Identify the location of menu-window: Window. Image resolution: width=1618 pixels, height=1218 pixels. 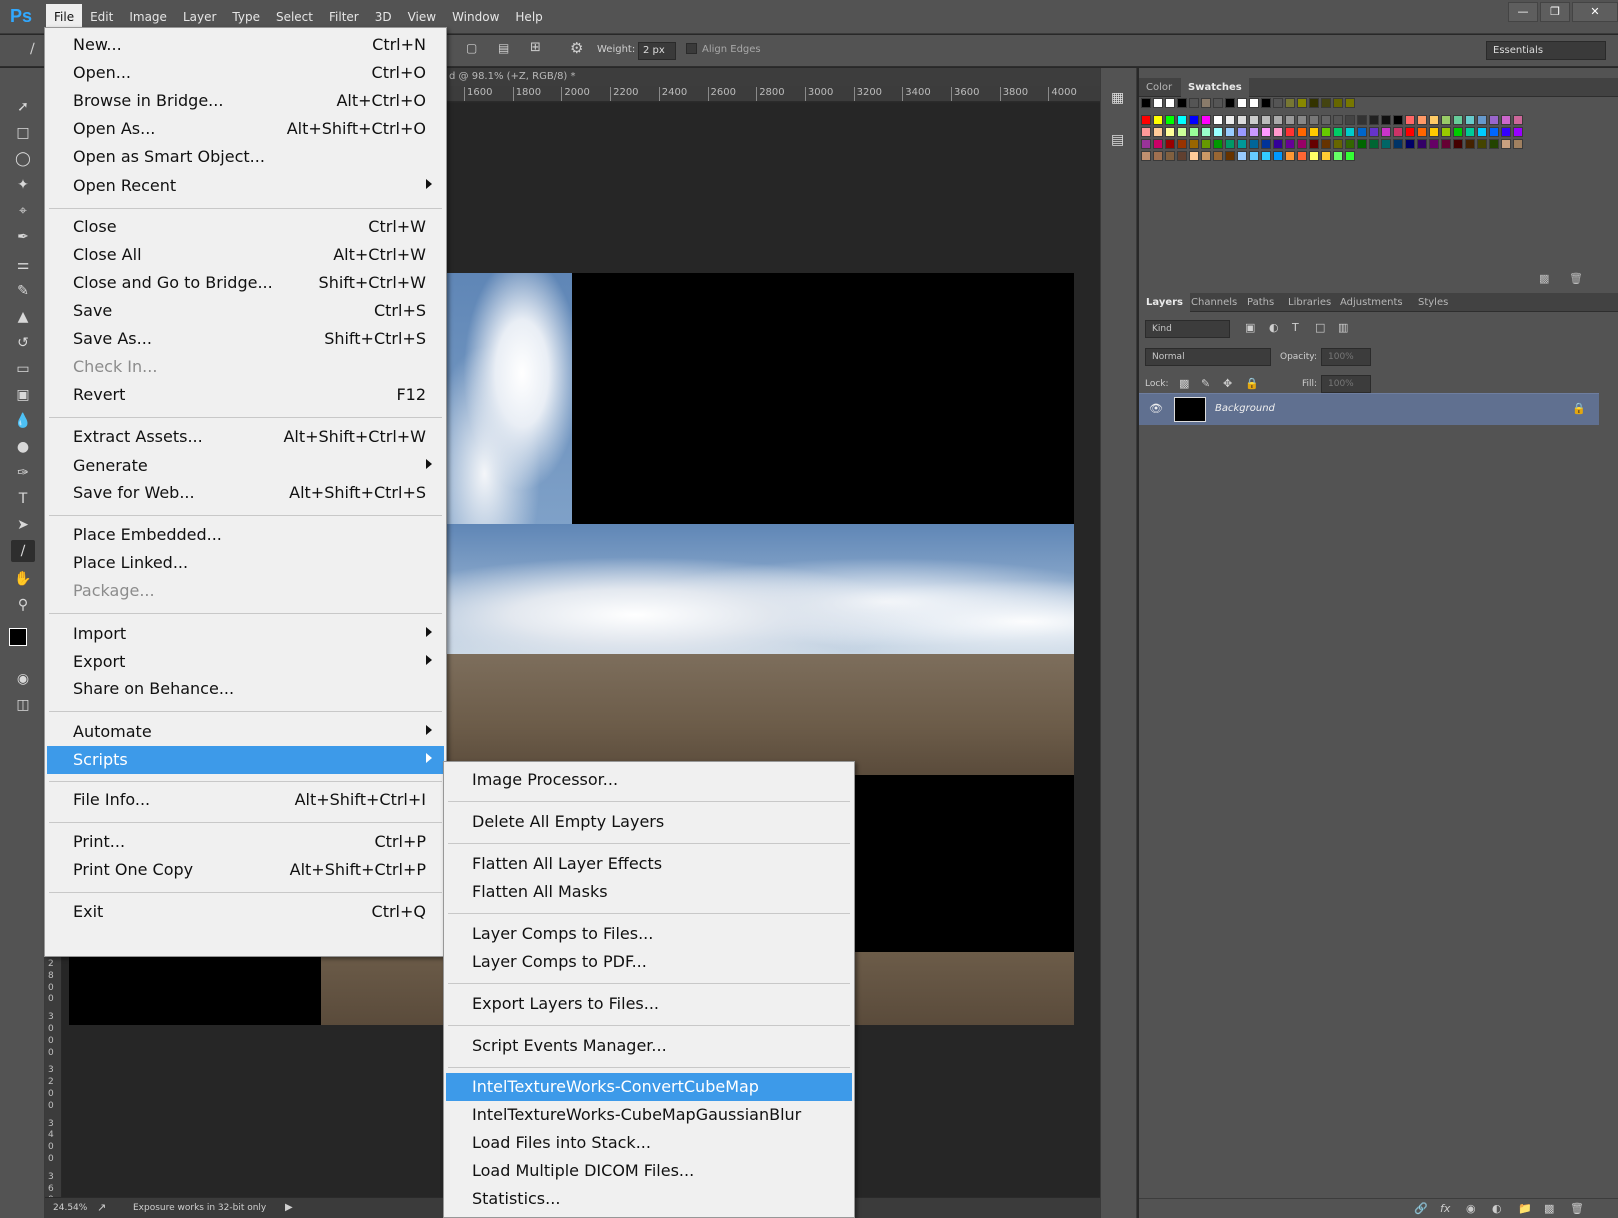
(475, 17).